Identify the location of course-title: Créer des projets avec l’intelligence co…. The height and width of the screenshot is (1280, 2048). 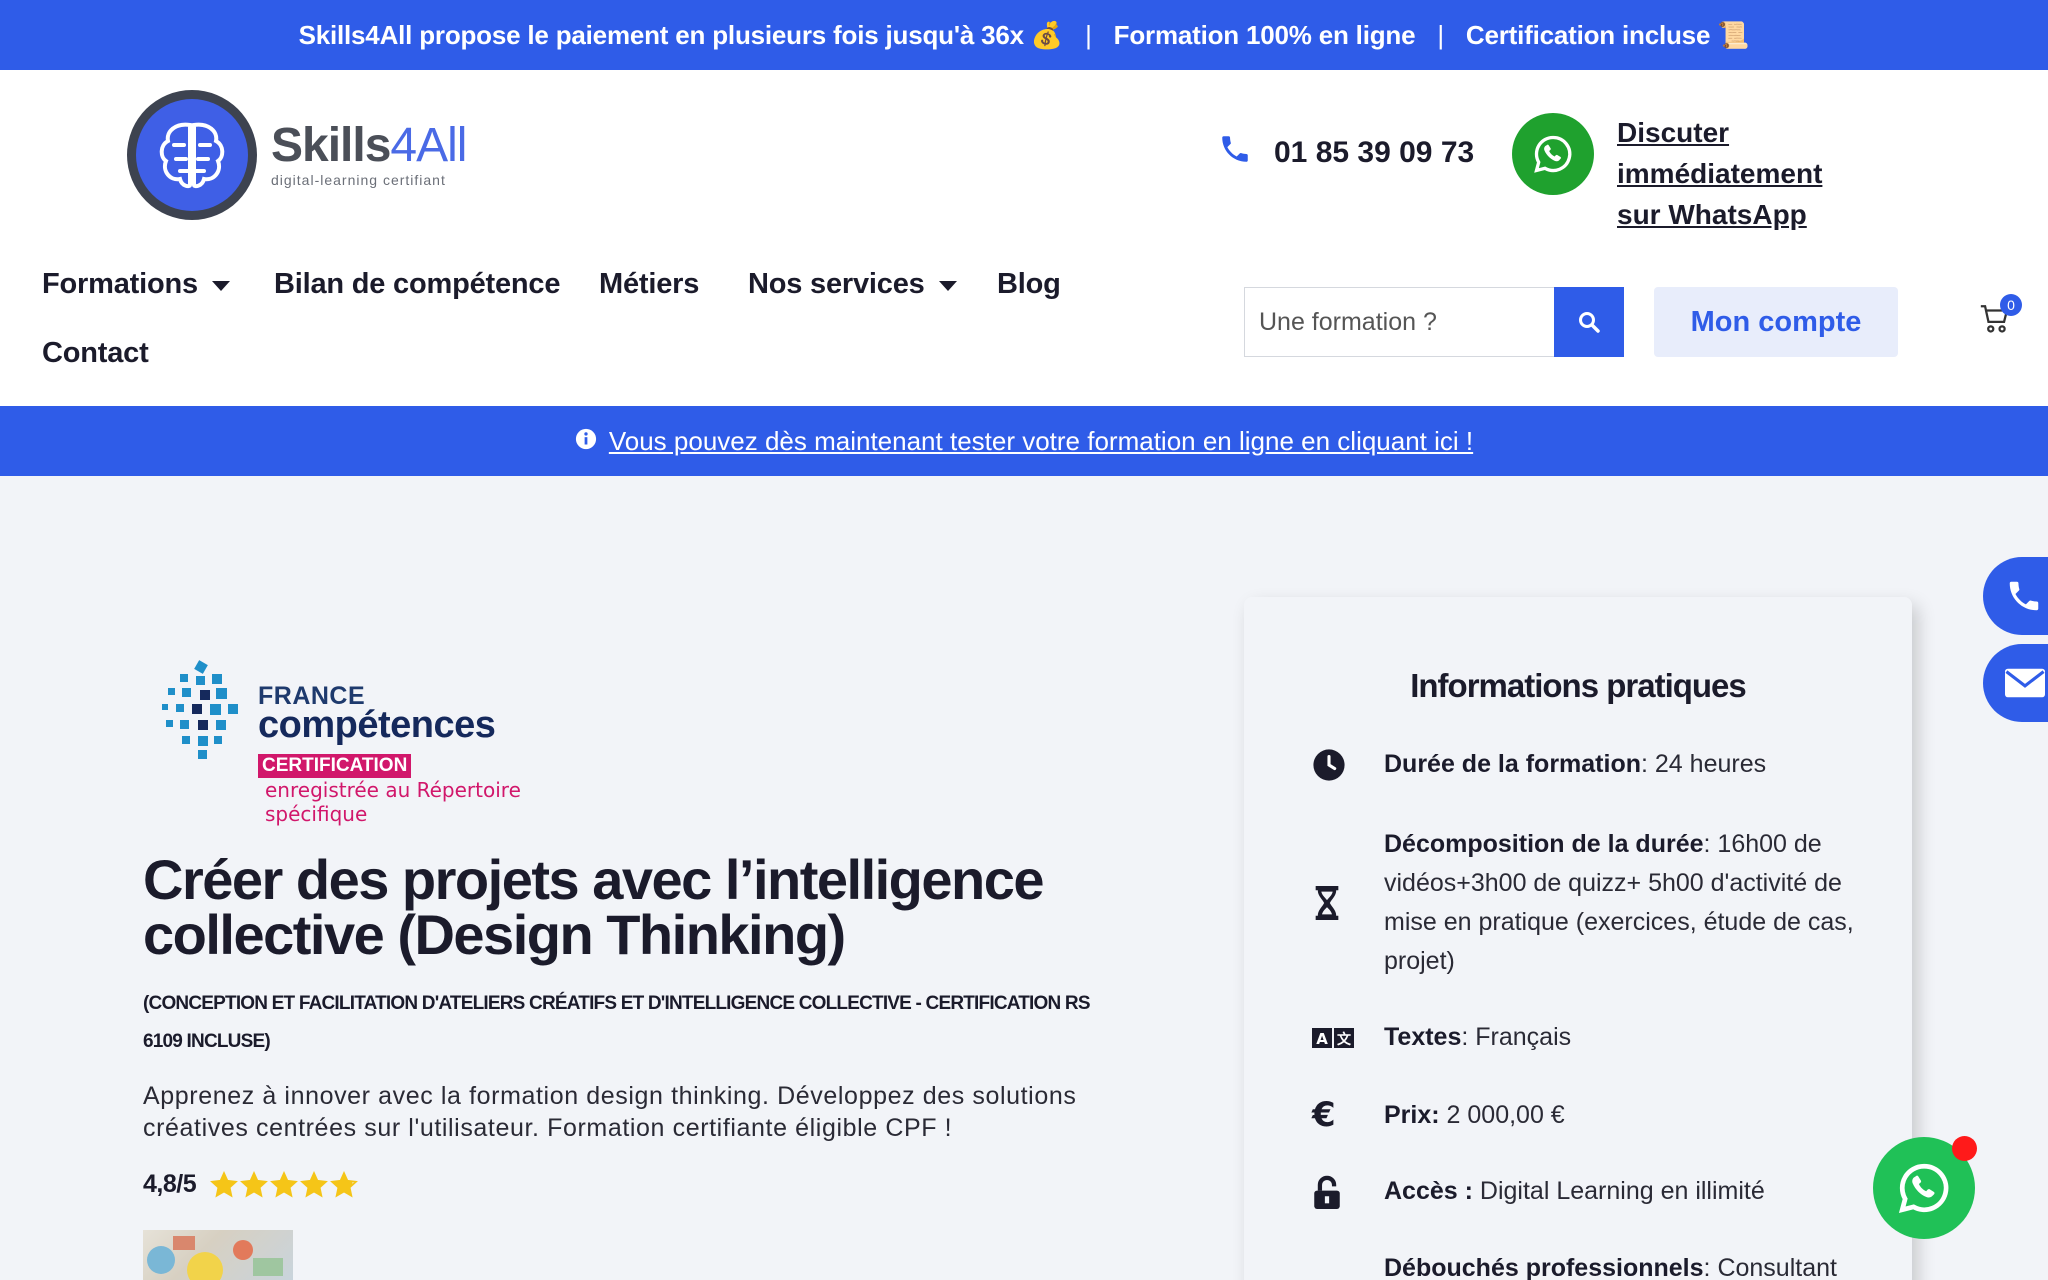
(594, 907).